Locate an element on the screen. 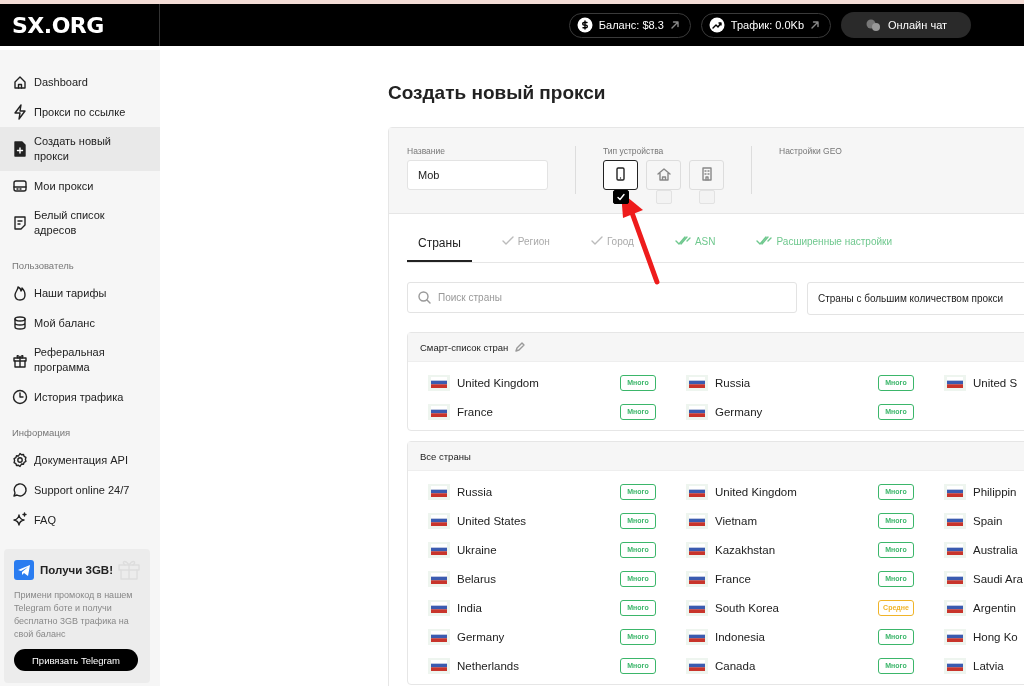 Image resolution: width=1024 pixels, height=686 pixels. page-title: Создать новый прокси is located at coordinates (497, 93).